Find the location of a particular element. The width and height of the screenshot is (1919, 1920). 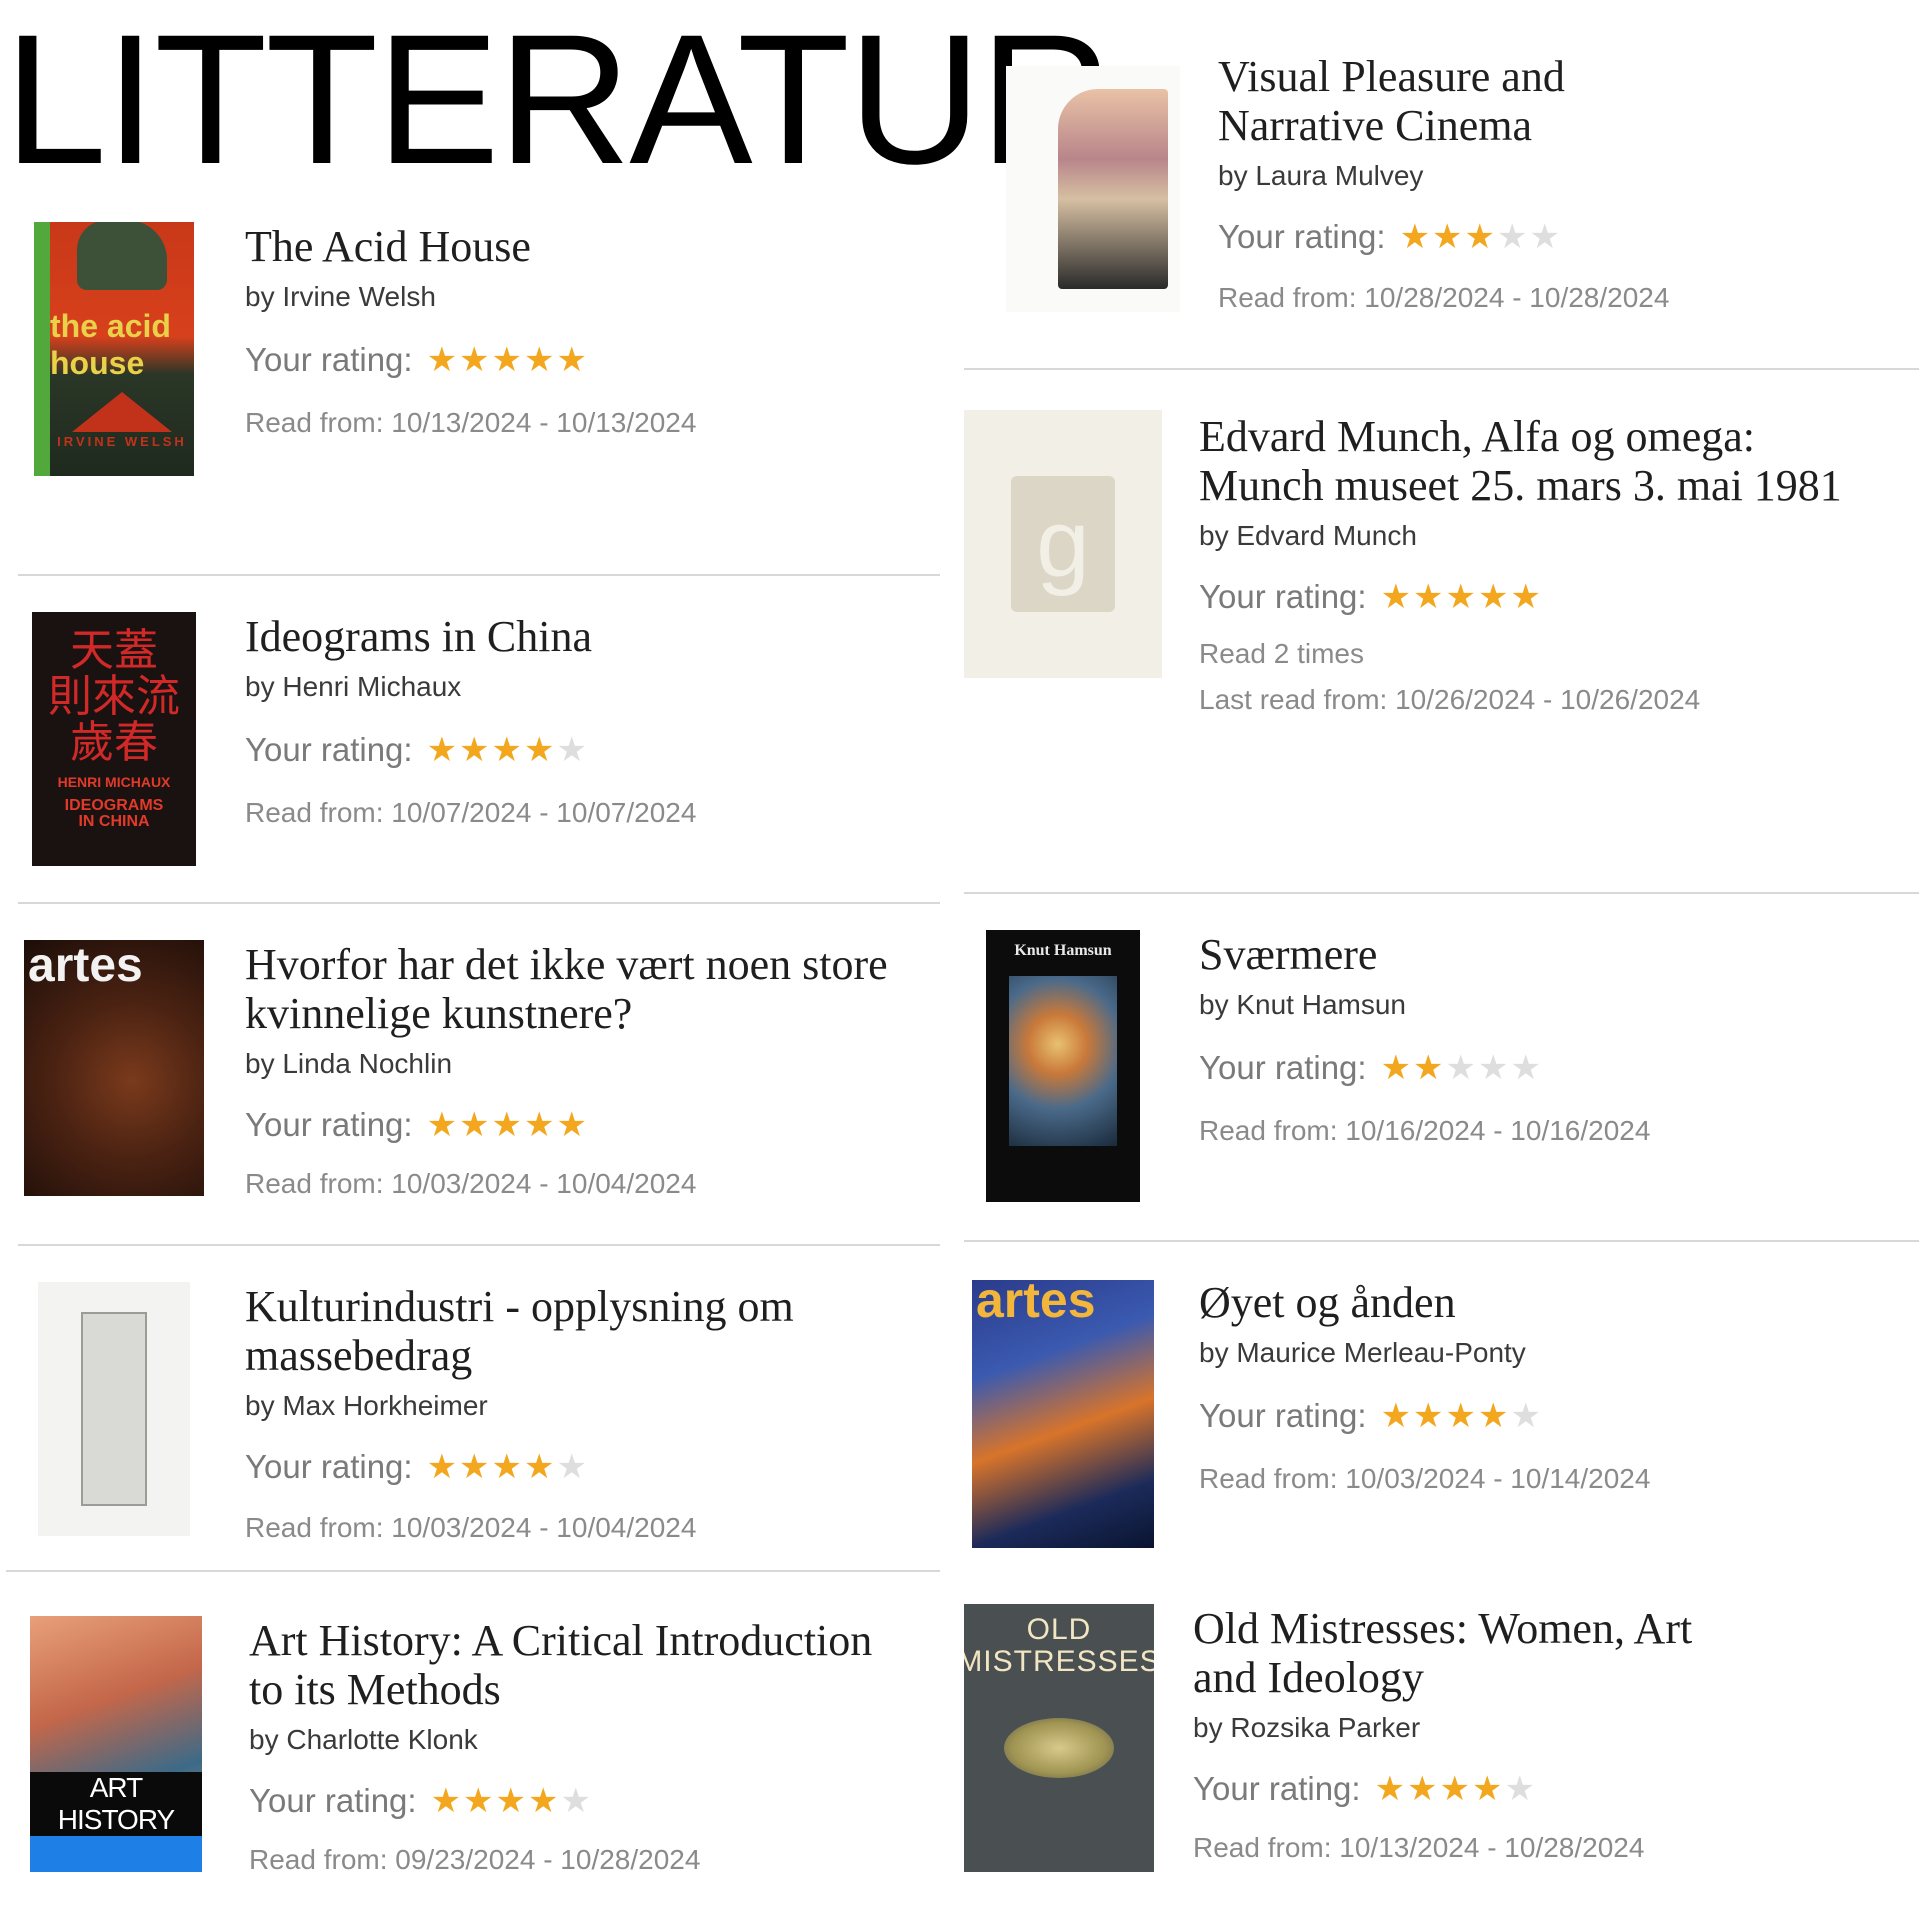

book-author: by Max Horkheimer is located at coordinates (519, 1406).